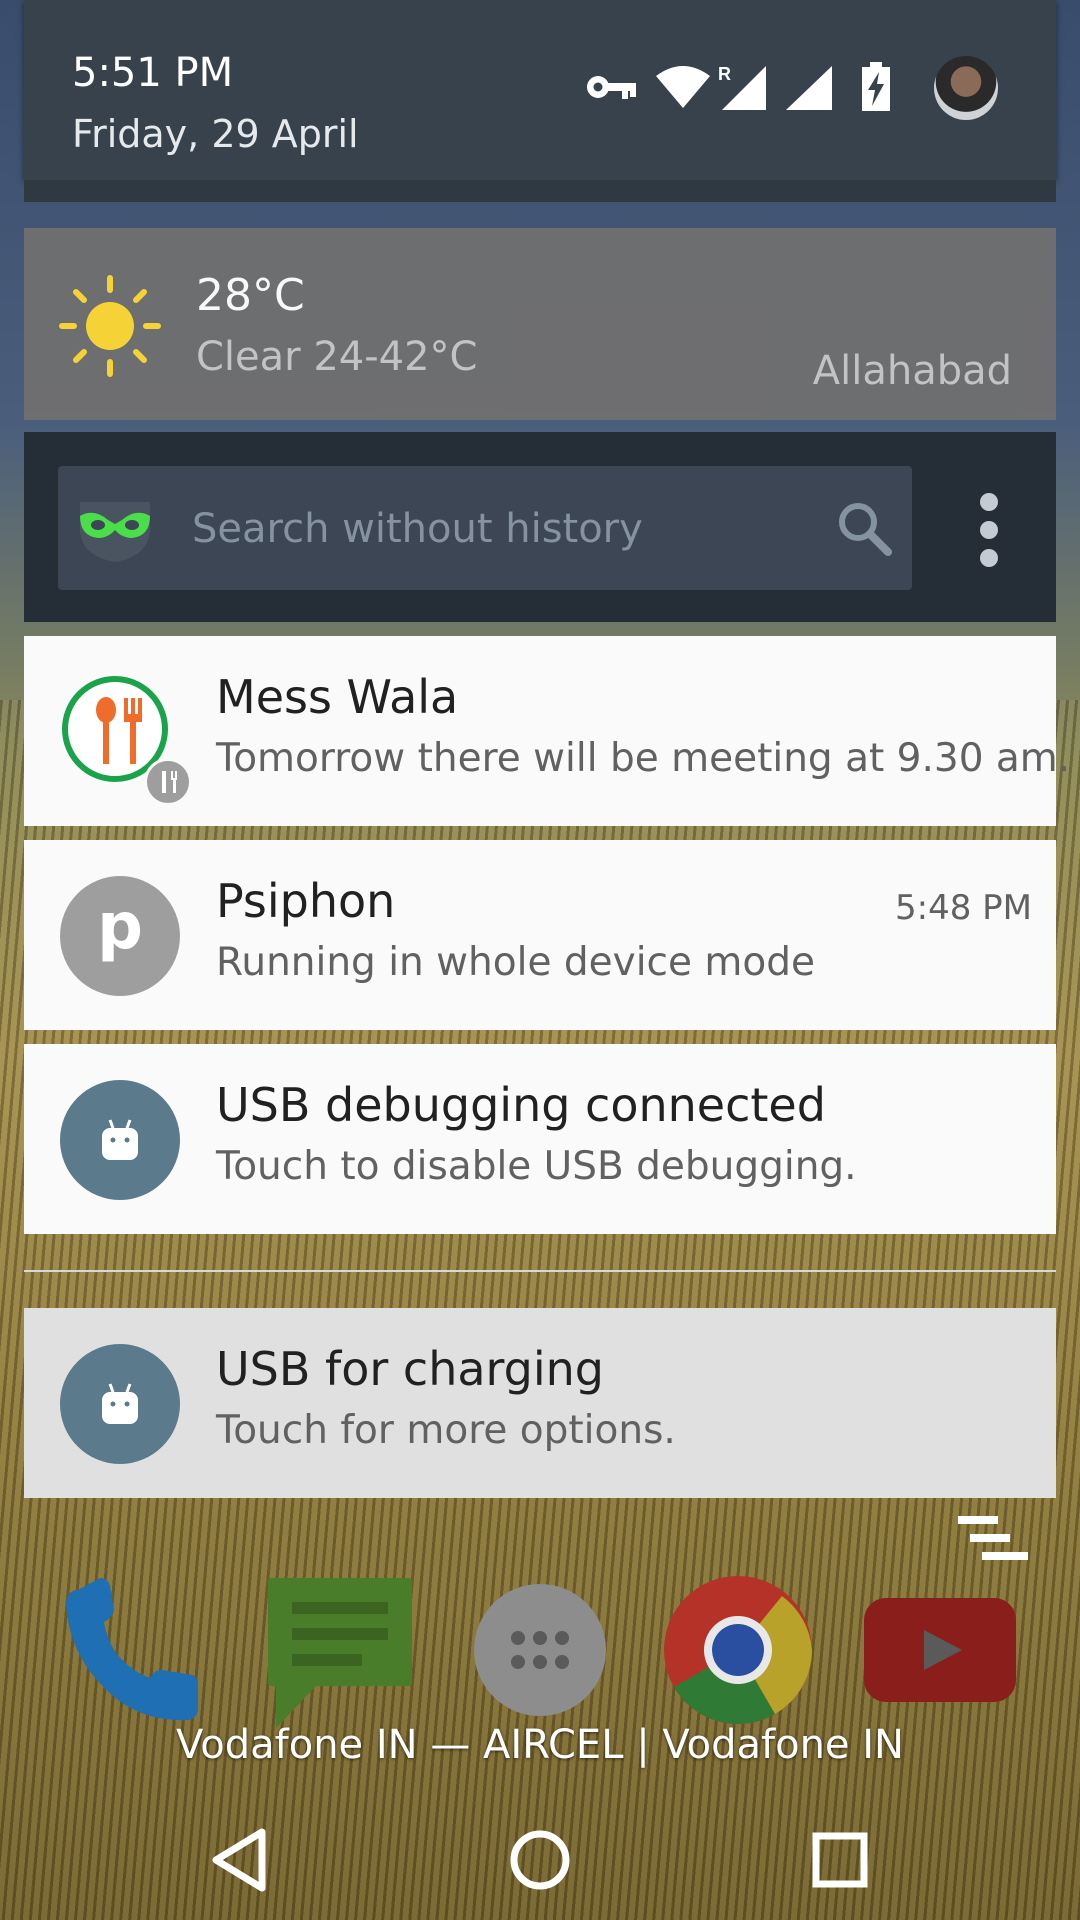  I want to click on youtube-icon, so click(940, 1650).